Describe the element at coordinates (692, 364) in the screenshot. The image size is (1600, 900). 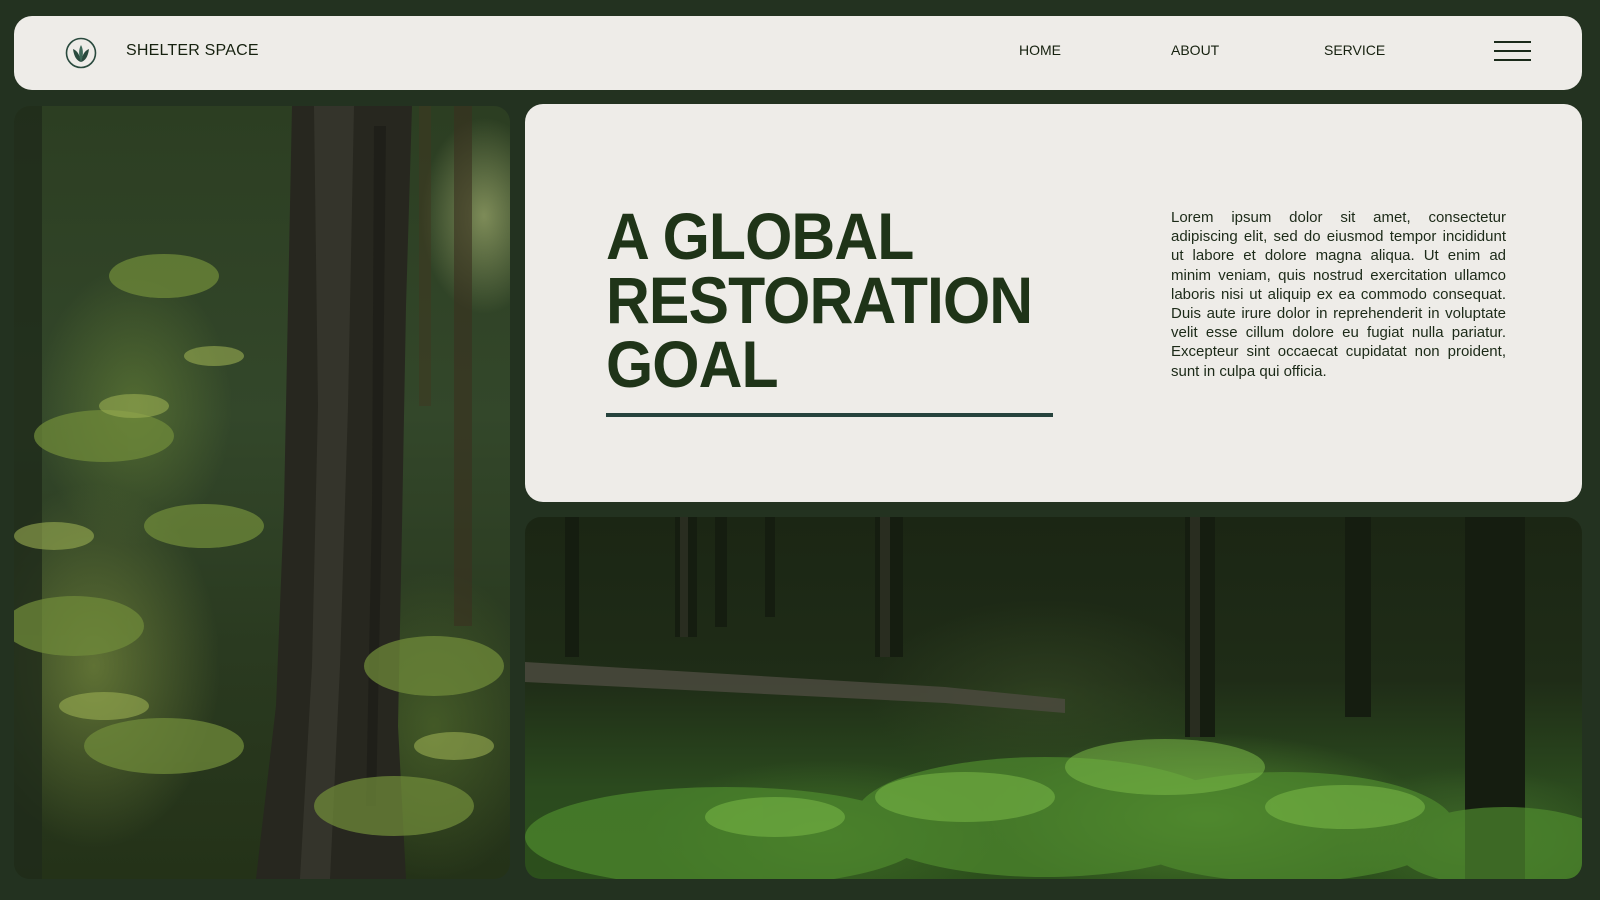
I see `hero-title-line: GOAL` at that location.